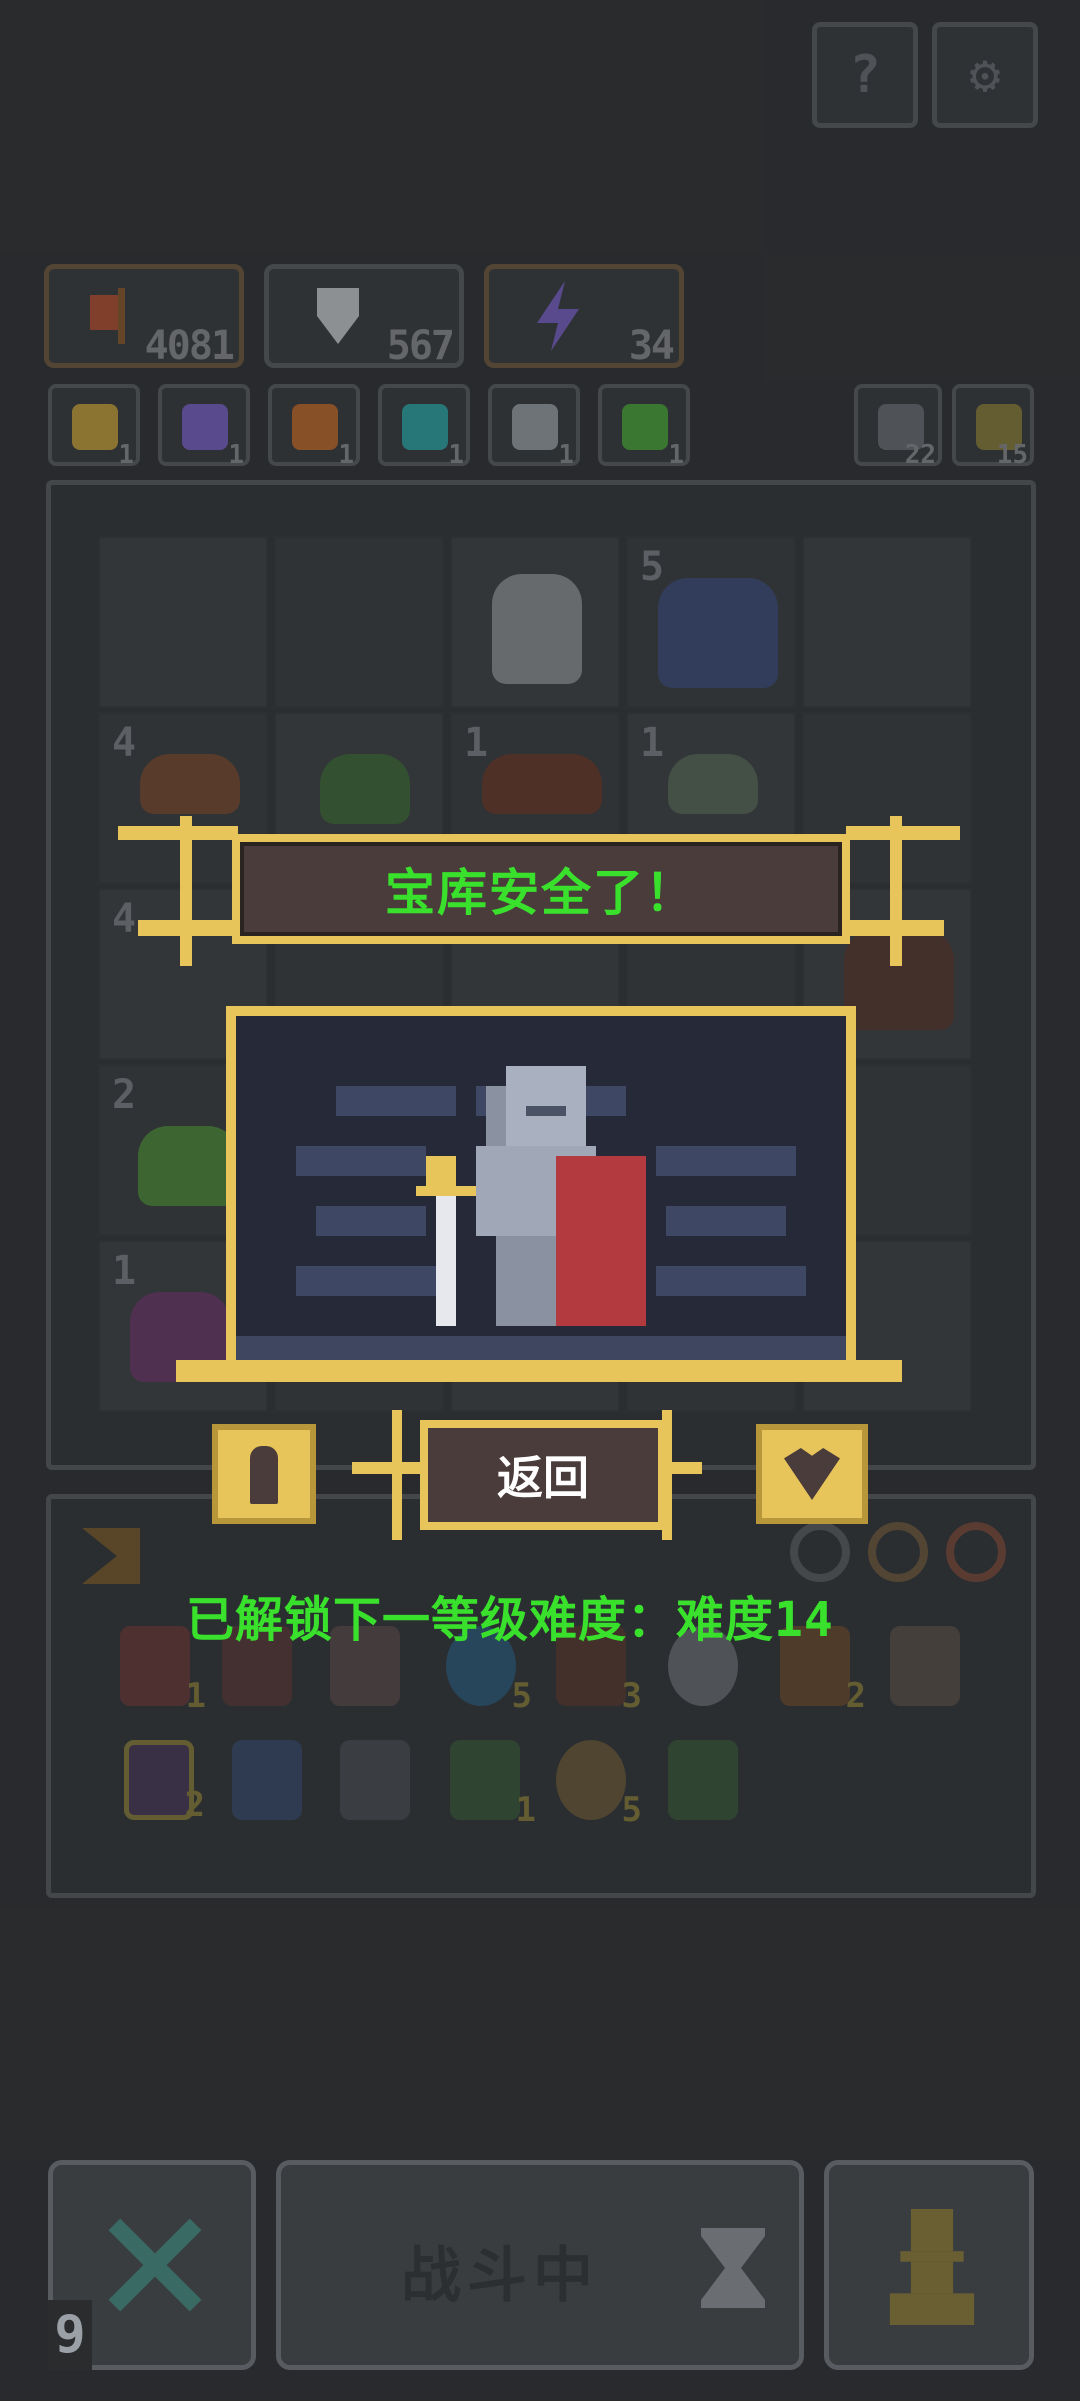 The image size is (1080, 2401). I want to click on hourglass-icon, so click(733, 2268).